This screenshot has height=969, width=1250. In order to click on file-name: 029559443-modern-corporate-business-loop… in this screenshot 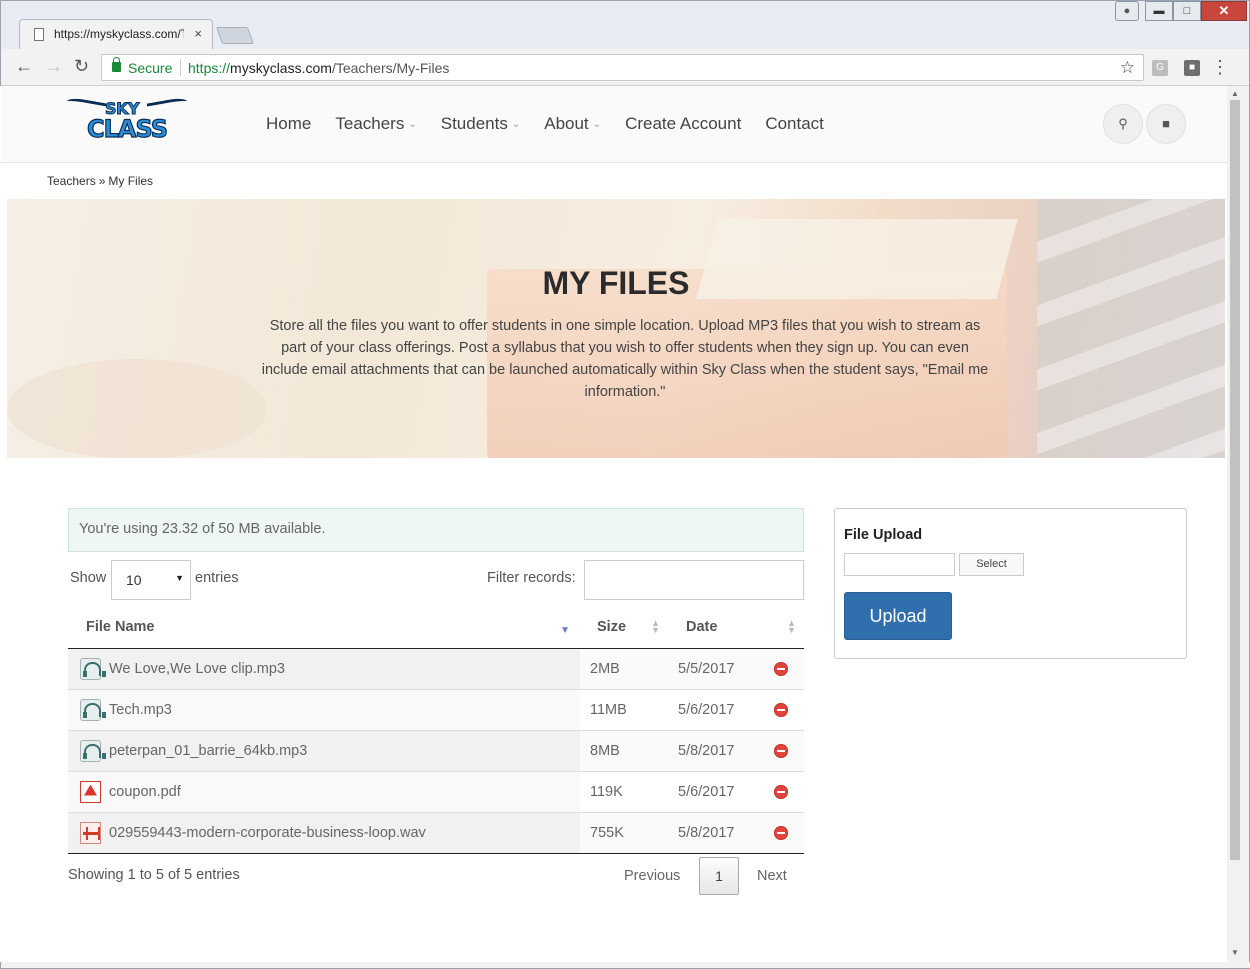, I will do `click(267, 833)`.